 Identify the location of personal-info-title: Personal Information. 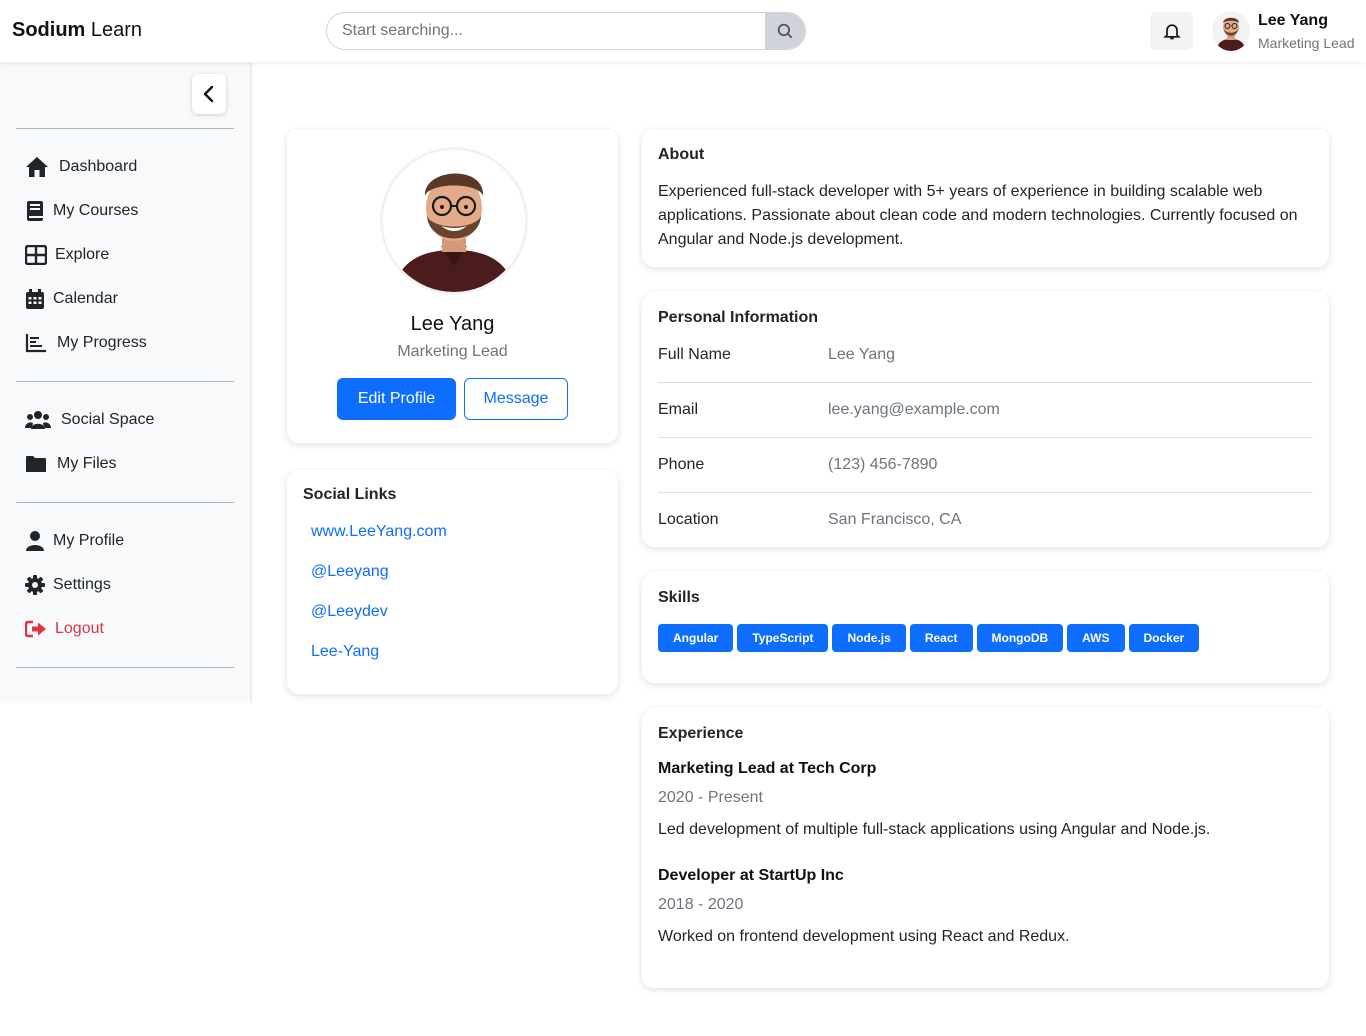
(738, 317).